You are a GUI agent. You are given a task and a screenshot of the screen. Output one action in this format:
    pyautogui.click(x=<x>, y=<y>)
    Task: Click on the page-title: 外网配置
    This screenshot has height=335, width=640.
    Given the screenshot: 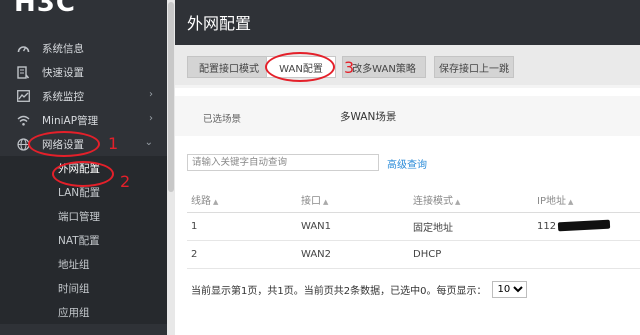 What is the action you would take?
    pyautogui.click(x=219, y=23)
    